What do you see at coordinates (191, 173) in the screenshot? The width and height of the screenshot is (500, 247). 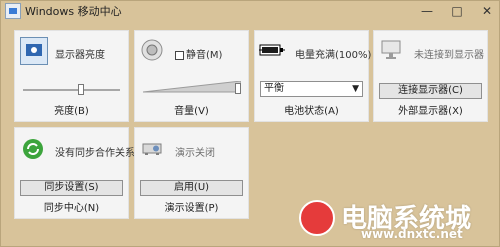 I see `tile-presentation: 演示关闭 启用(U) 演示设置(P)` at bounding box center [191, 173].